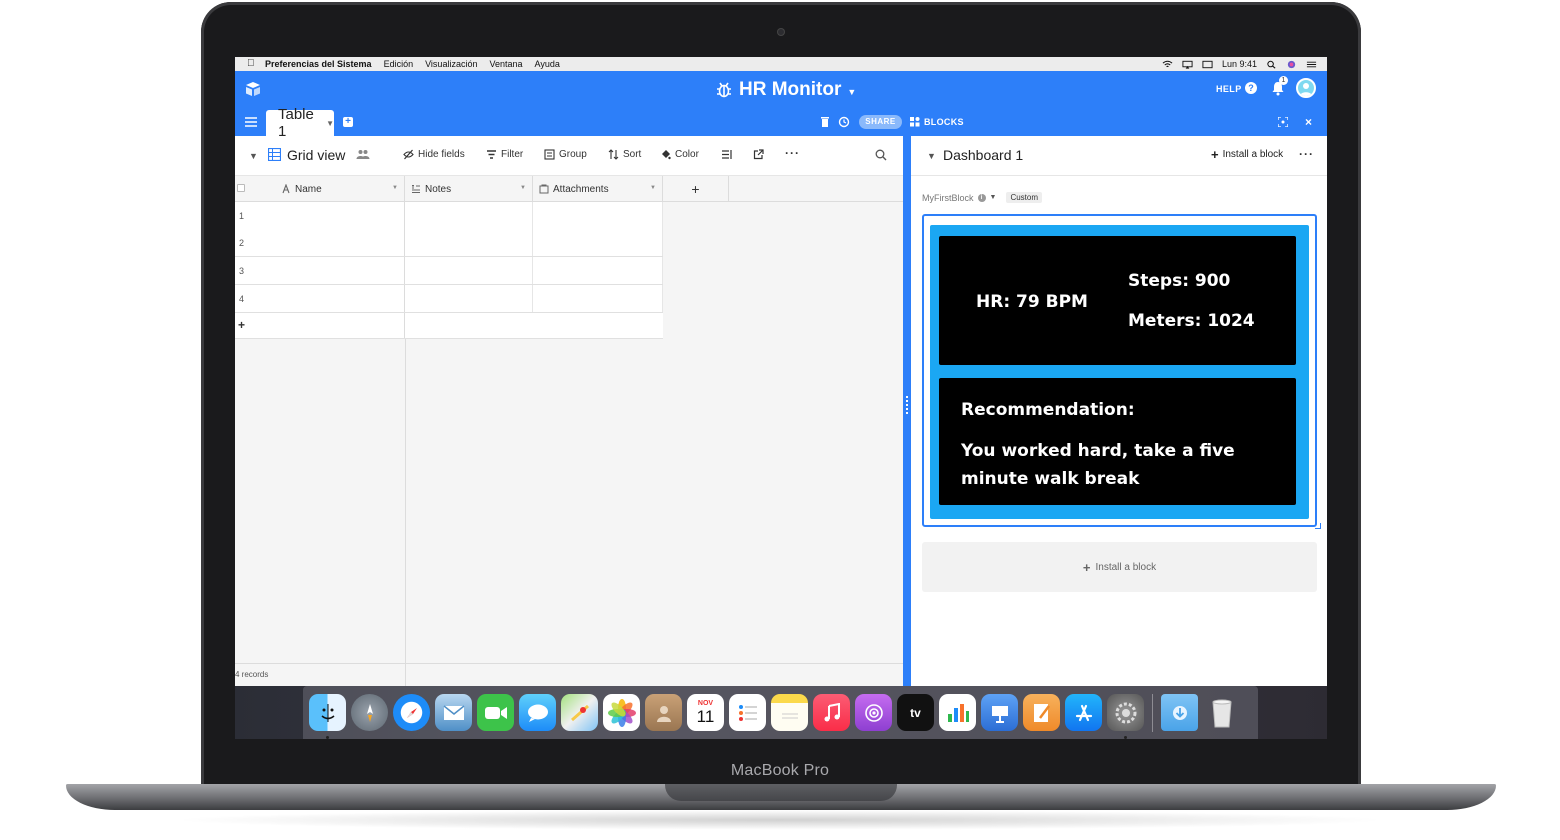  I want to click on pane-resize-handle, so click(907, 437).